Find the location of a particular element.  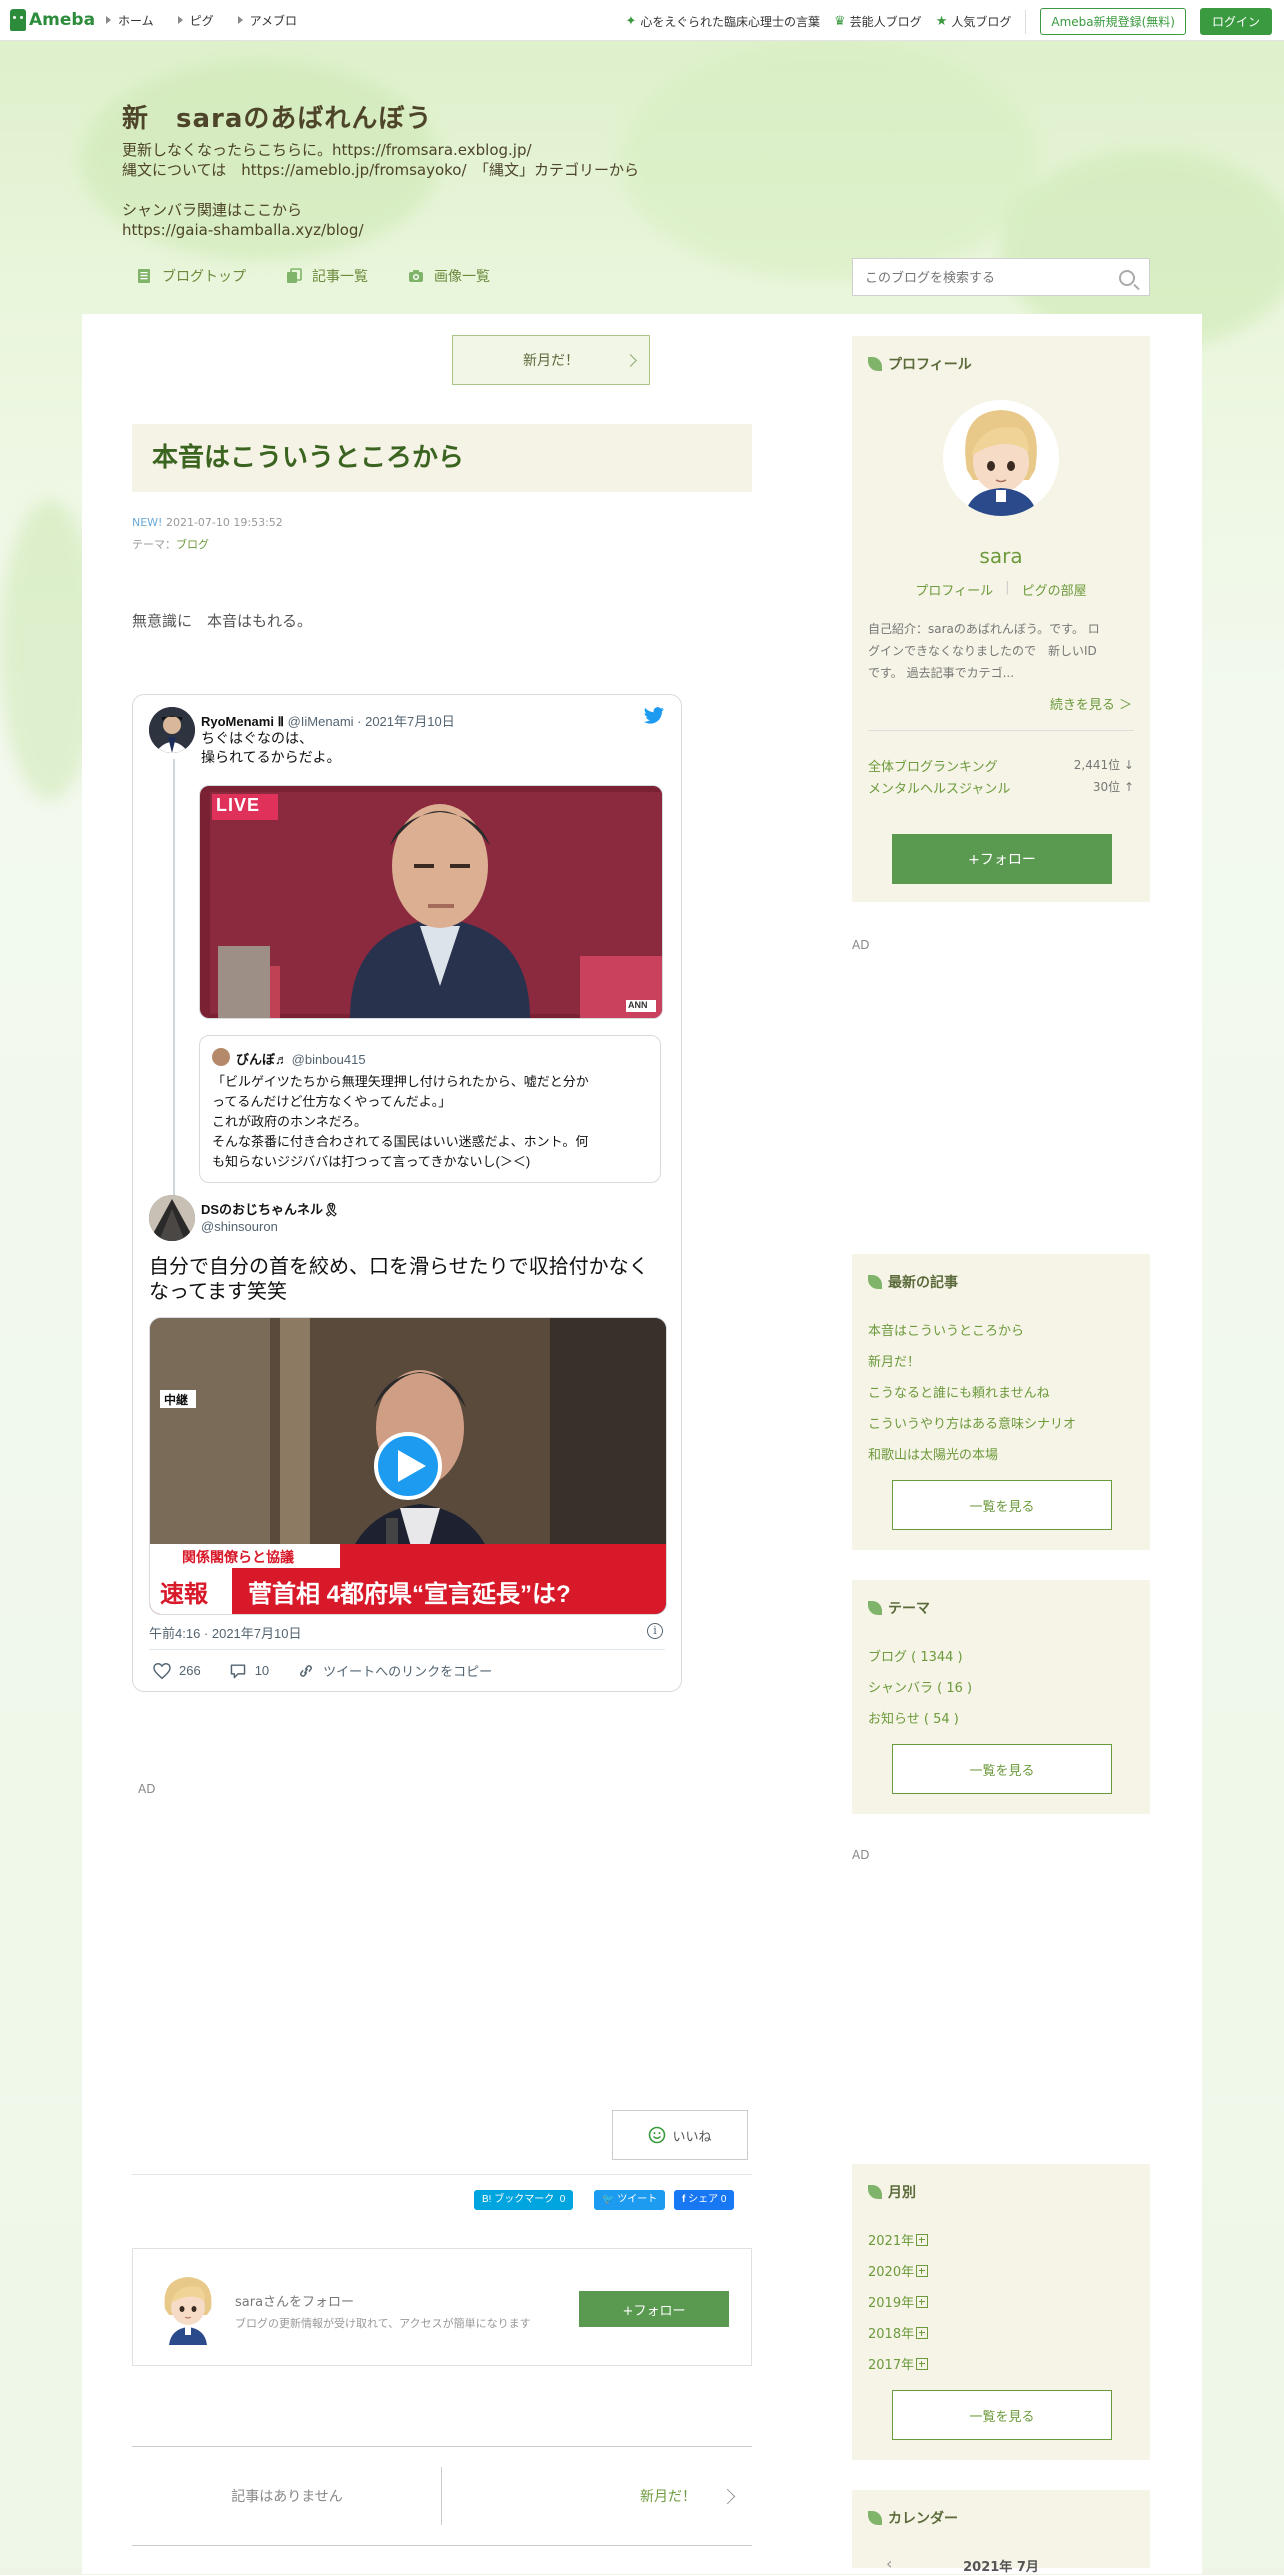

recent-entry-5: 和歌山は太陽光の本場 is located at coordinates (933, 1453).